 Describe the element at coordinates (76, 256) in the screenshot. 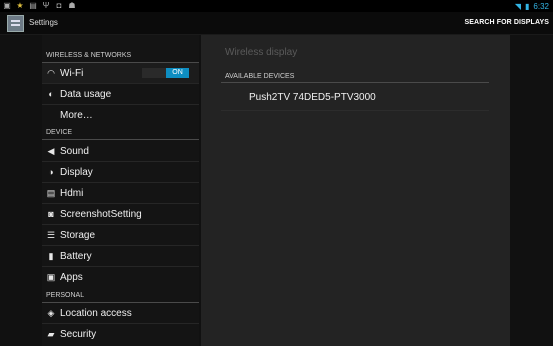

I see `sidebar-item-label: Battery` at that location.